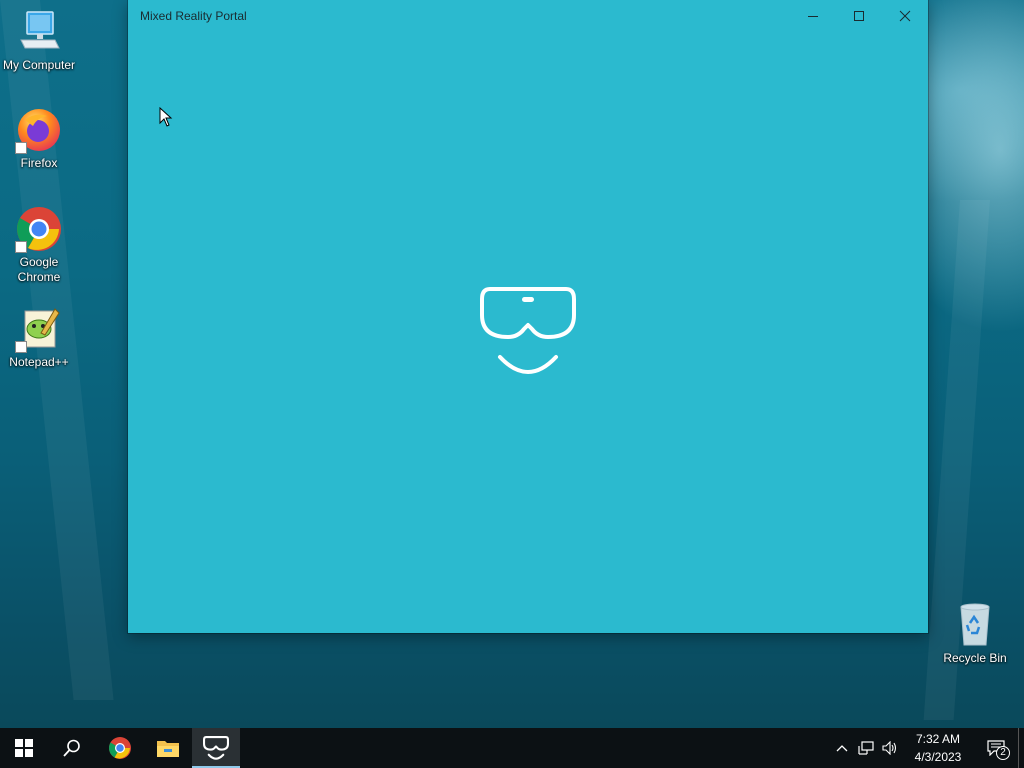 Image resolution: width=1024 pixels, height=768 pixels. I want to click on taskbar-mixed-reality-portal-button, so click(216, 748).